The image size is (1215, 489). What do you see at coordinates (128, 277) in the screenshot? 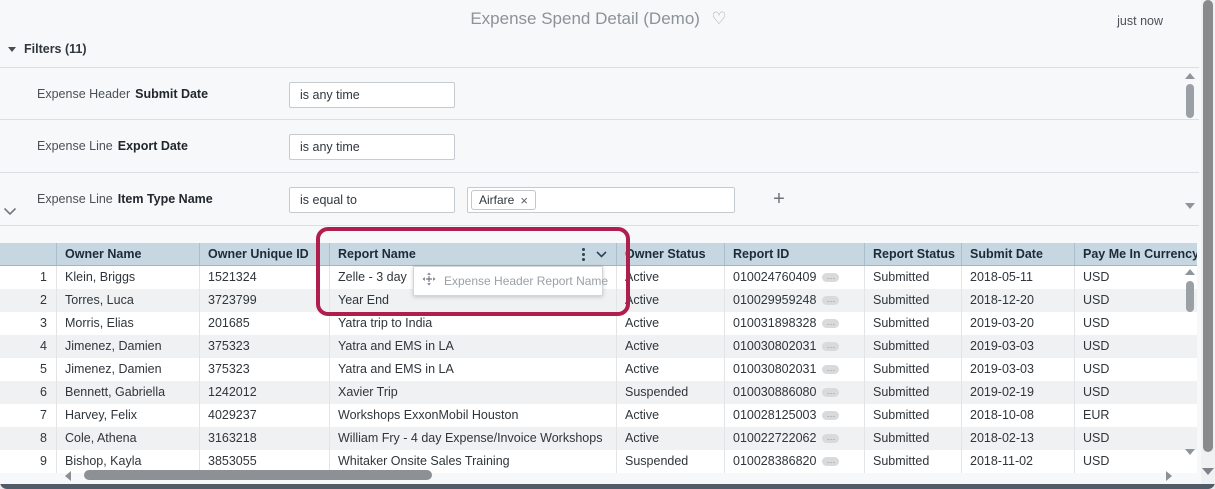
I see `cell-owner-name: Klein, Briggs` at bounding box center [128, 277].